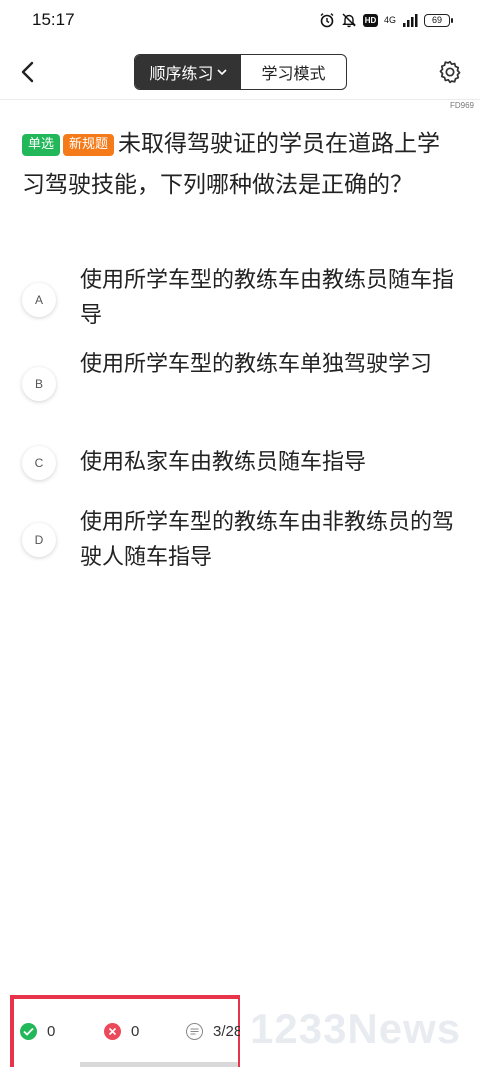 The image size is (480, 1067). Describe the element at coordinates (349, 20) in the screenshot. I see `bell-muted-icon` at that location.